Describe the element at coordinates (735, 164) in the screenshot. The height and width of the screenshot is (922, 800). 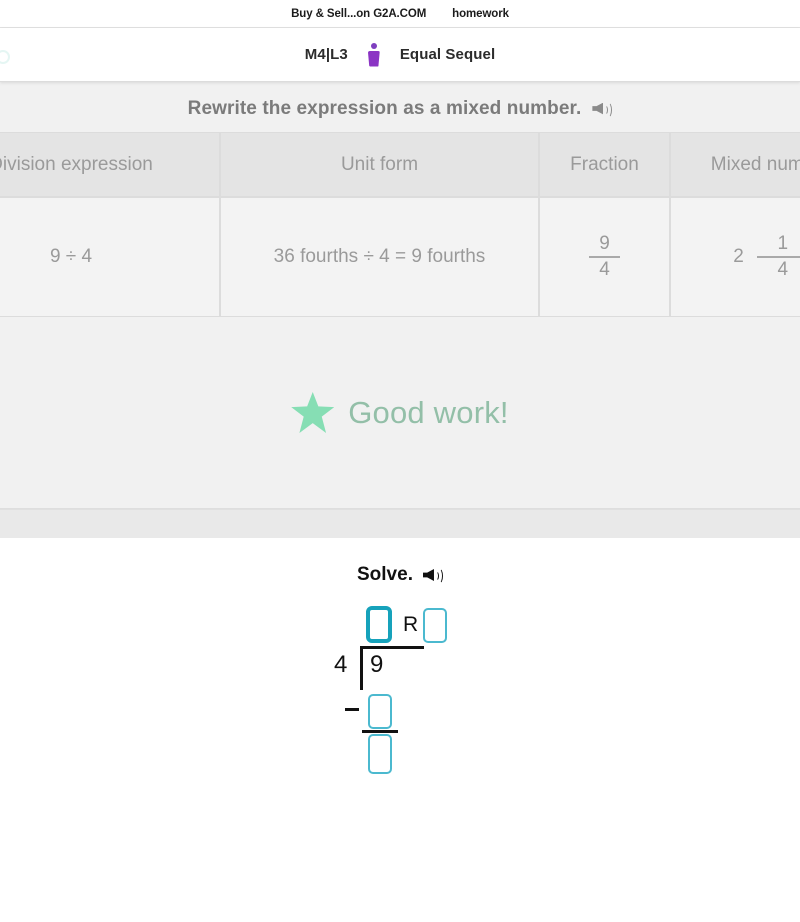
I see `table-header-mixed-number: Mixed number` at that location.